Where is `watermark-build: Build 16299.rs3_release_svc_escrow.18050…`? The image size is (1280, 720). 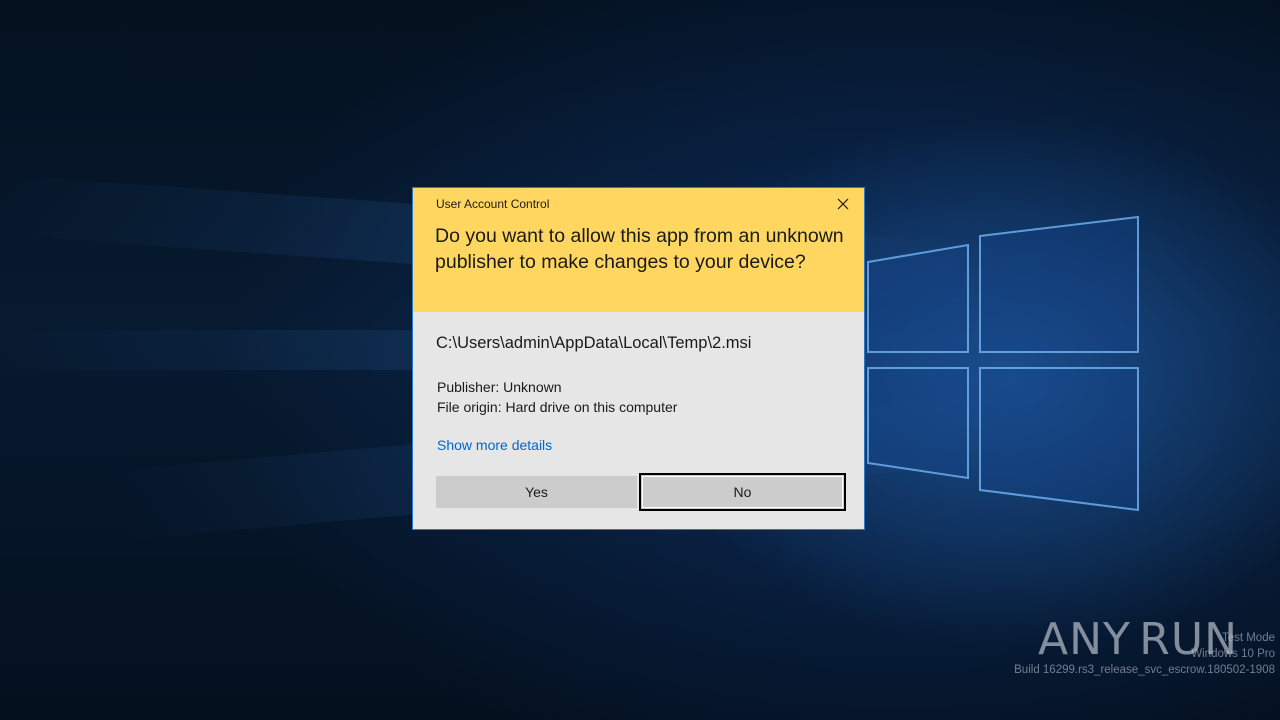
watermark-build: Build 16299.rs3_release_svc_escrow.18050… is located at coordinates (1144, 670).